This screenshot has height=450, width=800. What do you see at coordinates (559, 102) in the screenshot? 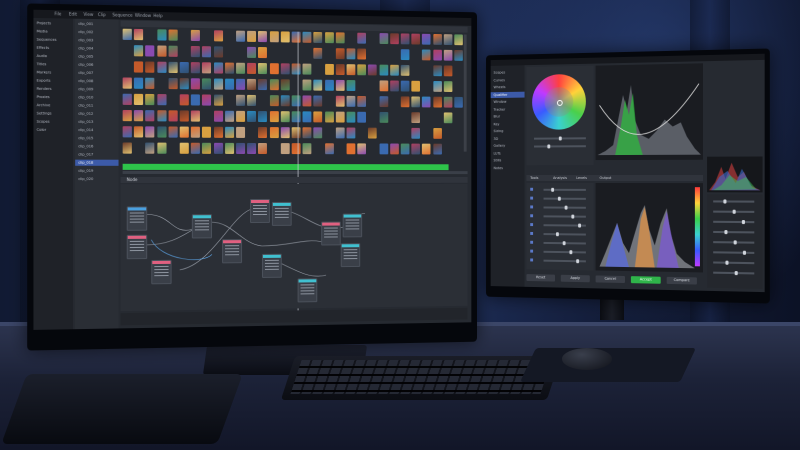
I see `wheel-indicator` at bounding box center [559, 102].